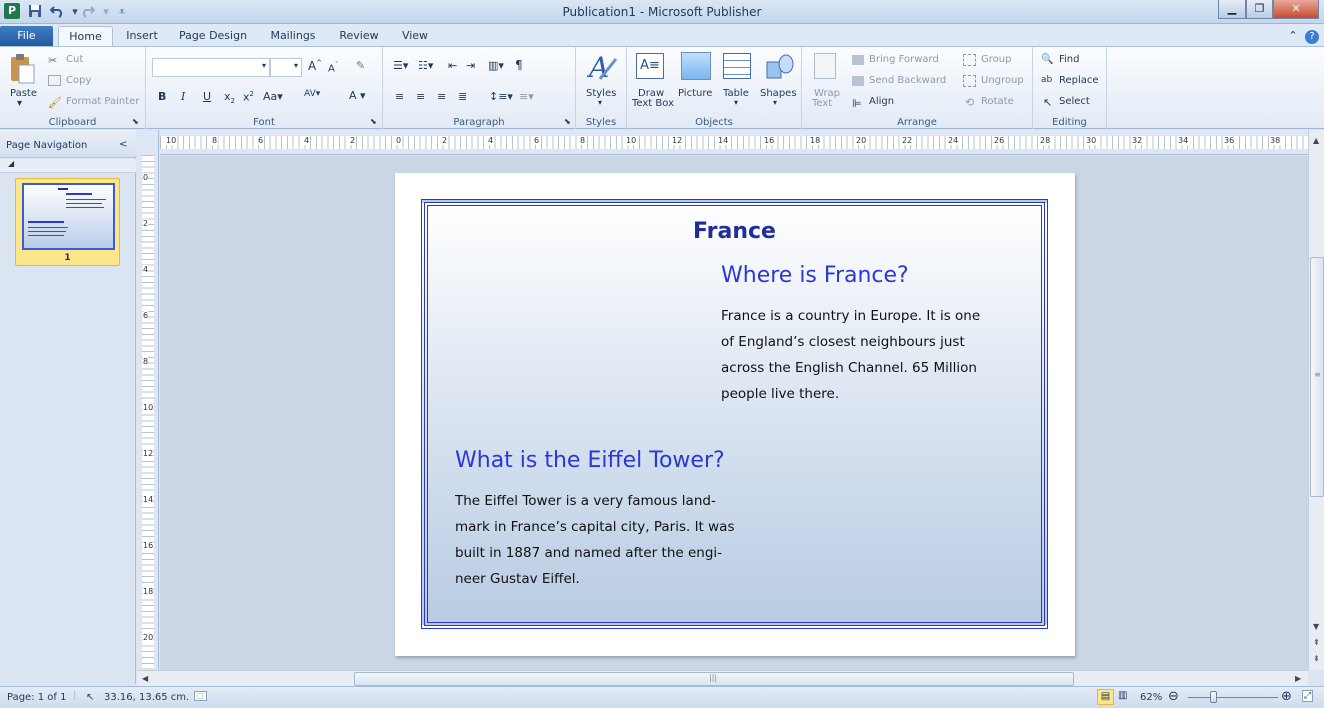 This screenshot has width=1324, height=708. I want to click on subscript-icon: x2, so click(229, 97).